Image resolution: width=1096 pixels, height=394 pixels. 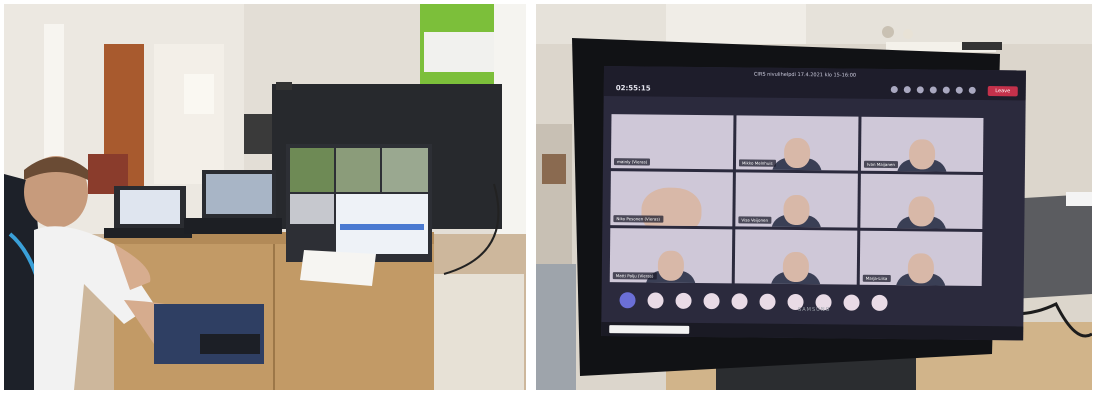 What do you see at coordinates (649, 329) in the screenshot?
I see `taskbar-search` at bounding box center [649, 329].